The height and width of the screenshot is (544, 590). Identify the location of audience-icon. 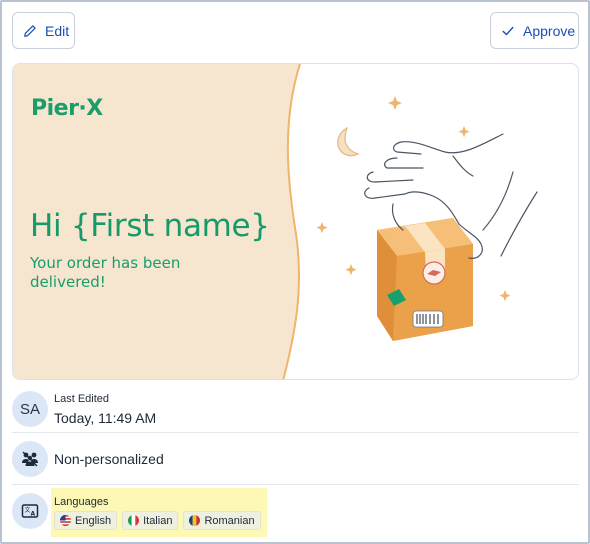
(30, 459).